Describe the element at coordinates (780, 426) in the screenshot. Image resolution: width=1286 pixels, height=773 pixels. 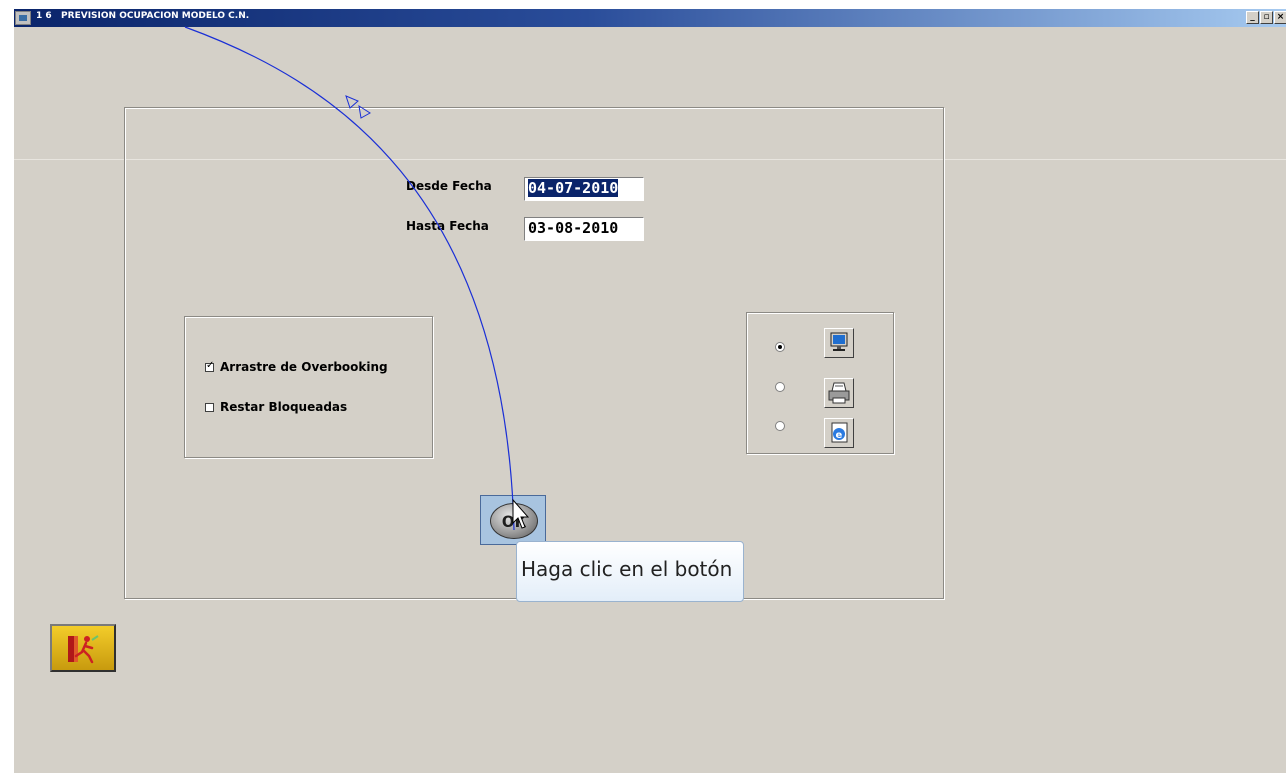
I see `output-internet-radio` at that location.